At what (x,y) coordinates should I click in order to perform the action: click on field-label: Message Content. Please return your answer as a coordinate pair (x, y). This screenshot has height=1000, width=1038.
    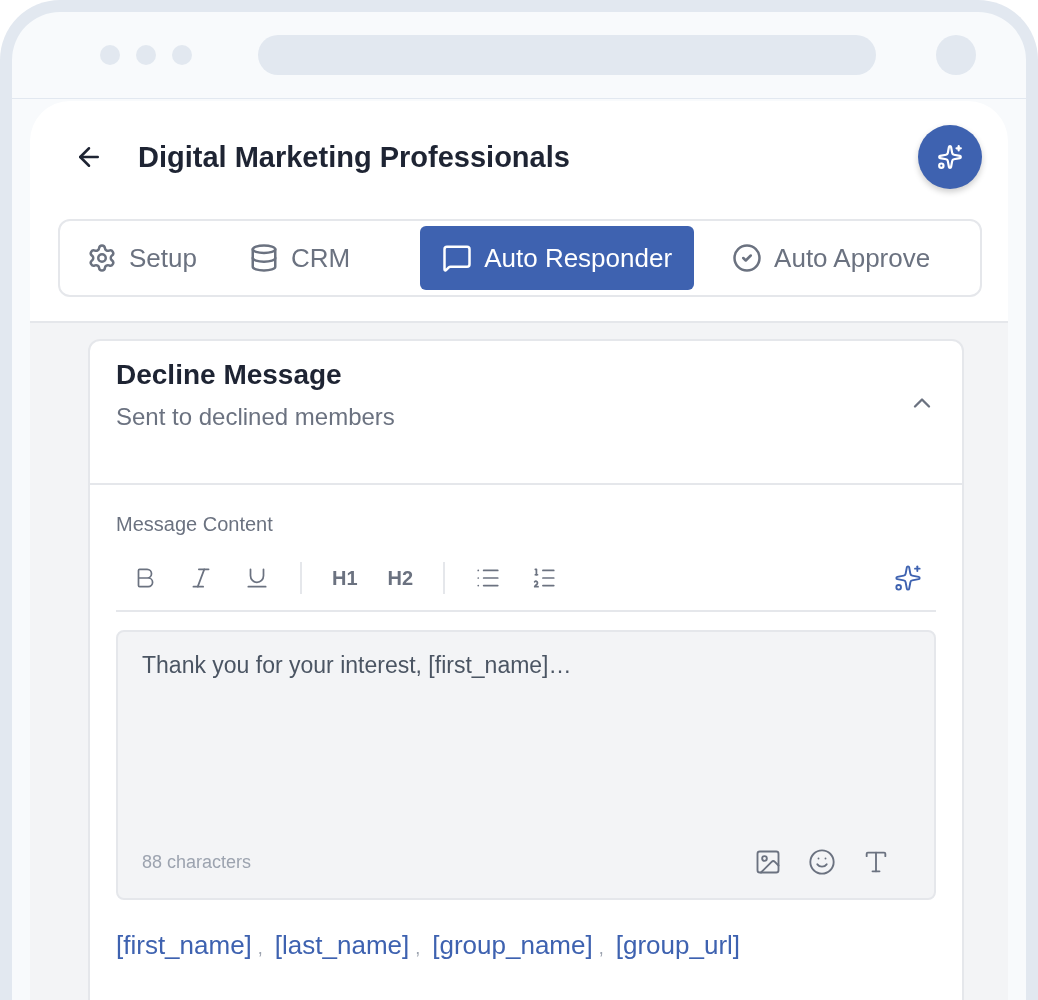
    Looking at the image, I should click on (195, 524).